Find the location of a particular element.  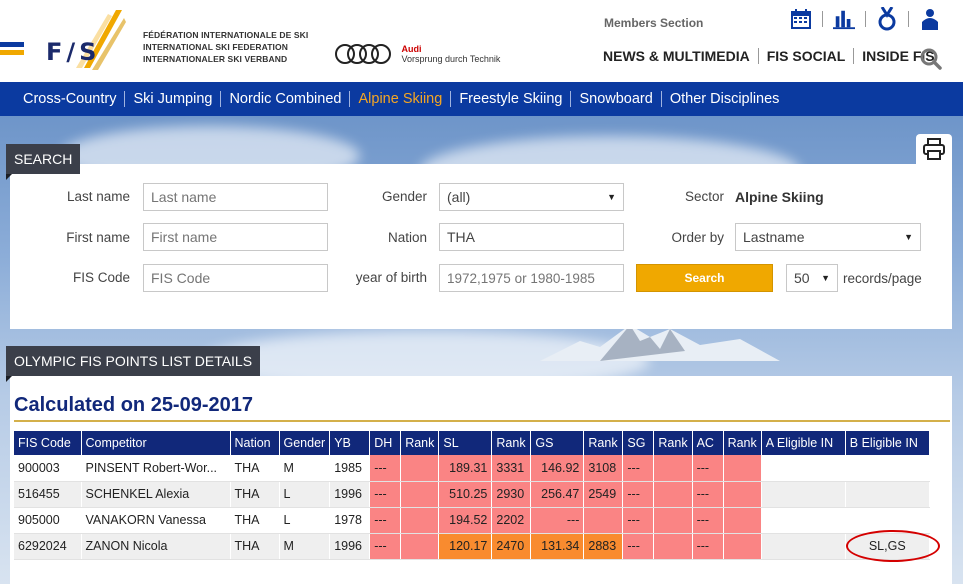

records-per-page-value: 50 is located at coordinates (802, 278).